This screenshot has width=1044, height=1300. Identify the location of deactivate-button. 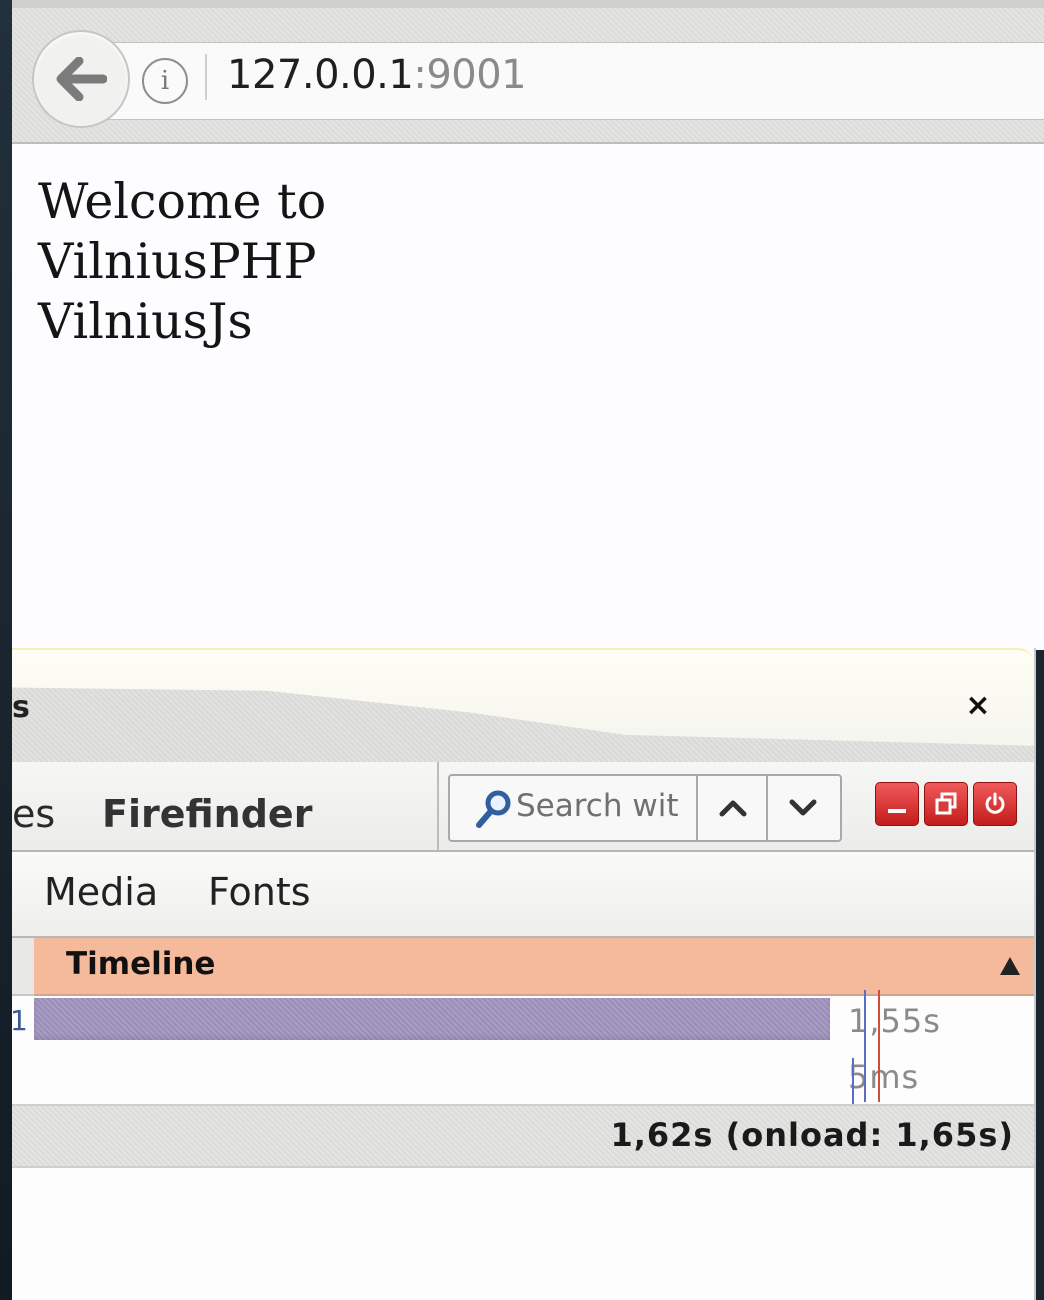
(995, 804).